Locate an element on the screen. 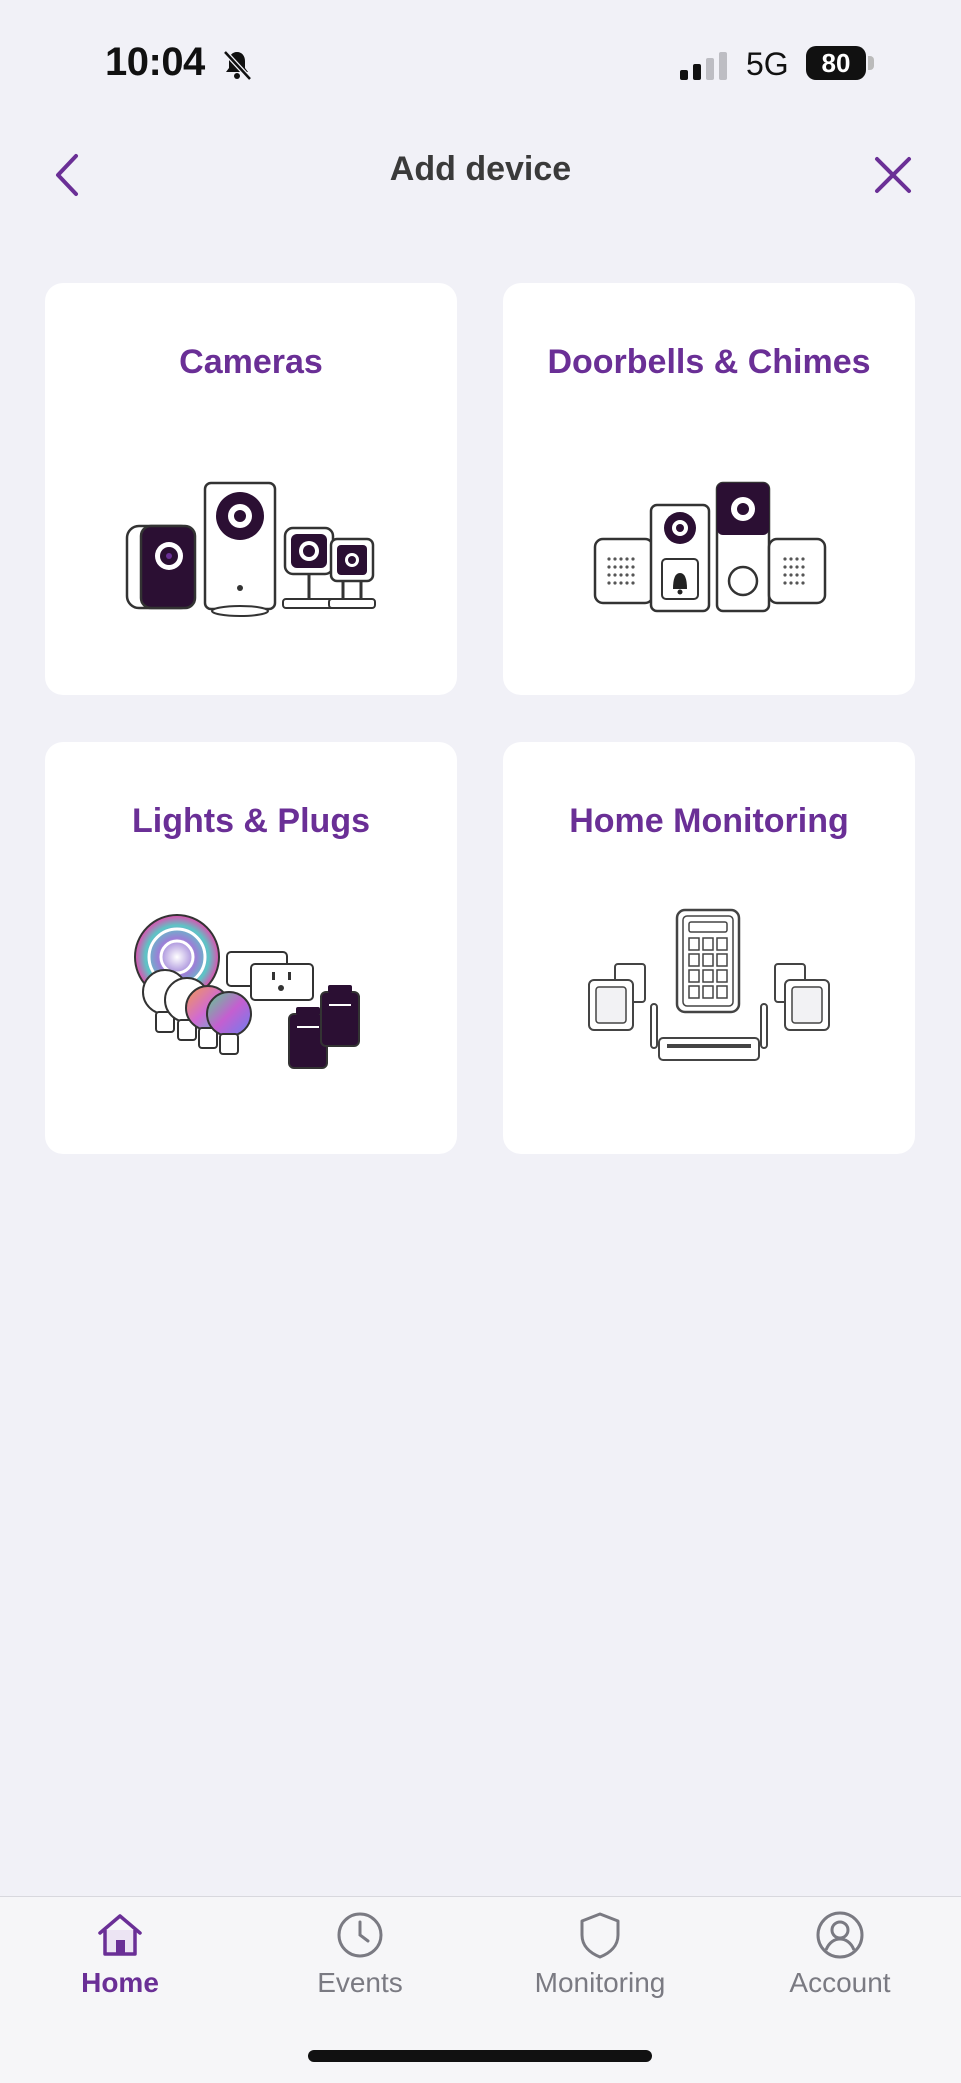  category-card-cameras: Cameras is located at coordinates (251, 489).